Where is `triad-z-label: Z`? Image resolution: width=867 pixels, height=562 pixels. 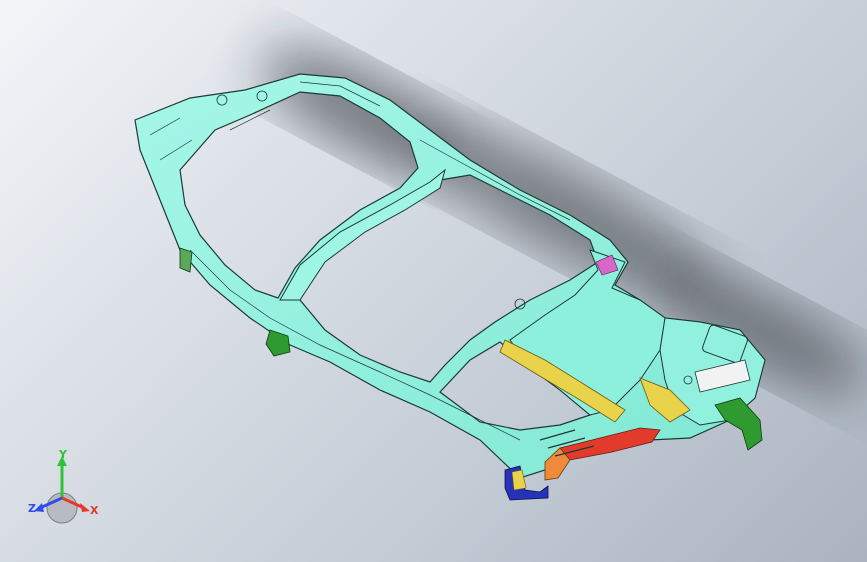 triad-z-label: Z is located at coordinates (32, 508).